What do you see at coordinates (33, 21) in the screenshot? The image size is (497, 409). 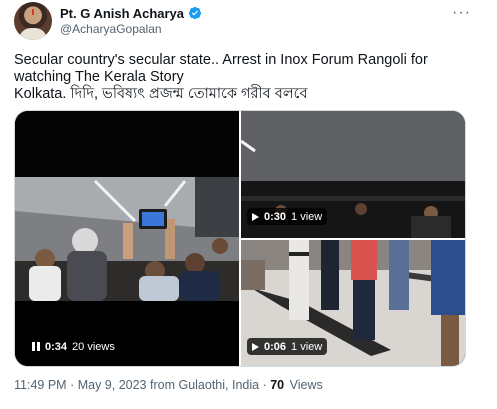 I see `avatar` at bounding box center [33, 21].